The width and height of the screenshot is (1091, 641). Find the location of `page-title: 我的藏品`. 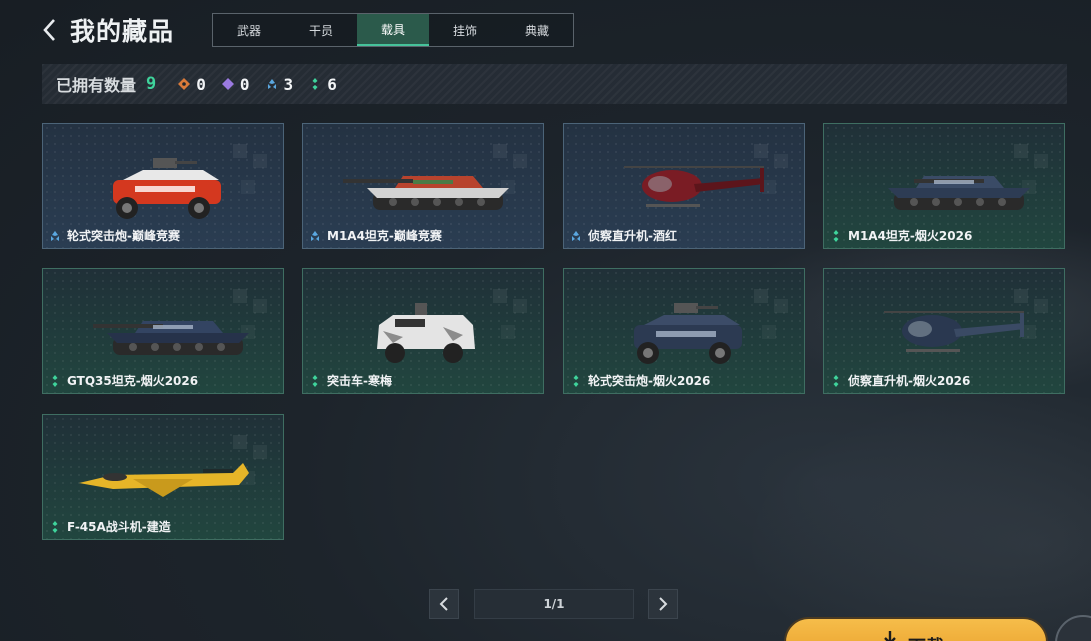

page-title: 我的藏品 is located at coordinates (122, 31).